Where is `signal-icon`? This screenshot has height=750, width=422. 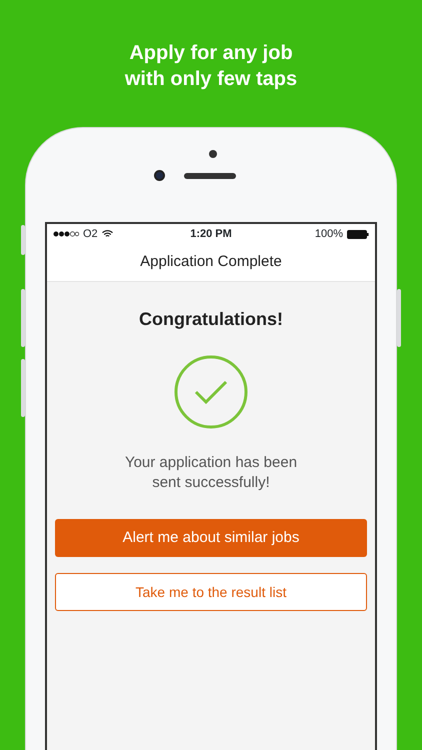
signal-icon is located at coordinates (66, 234).